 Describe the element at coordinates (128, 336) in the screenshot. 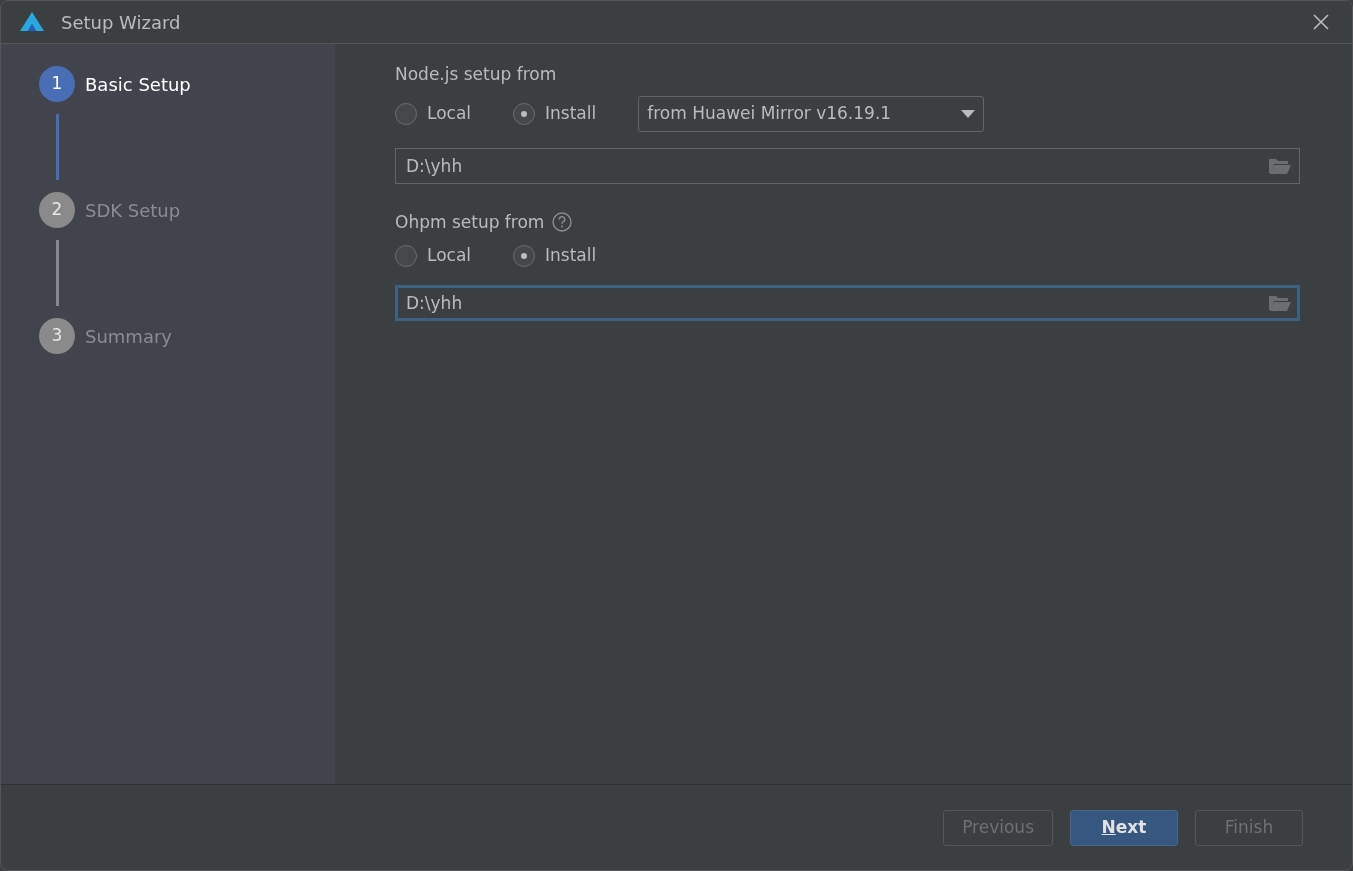

I see `step-label: Summary` at that location.